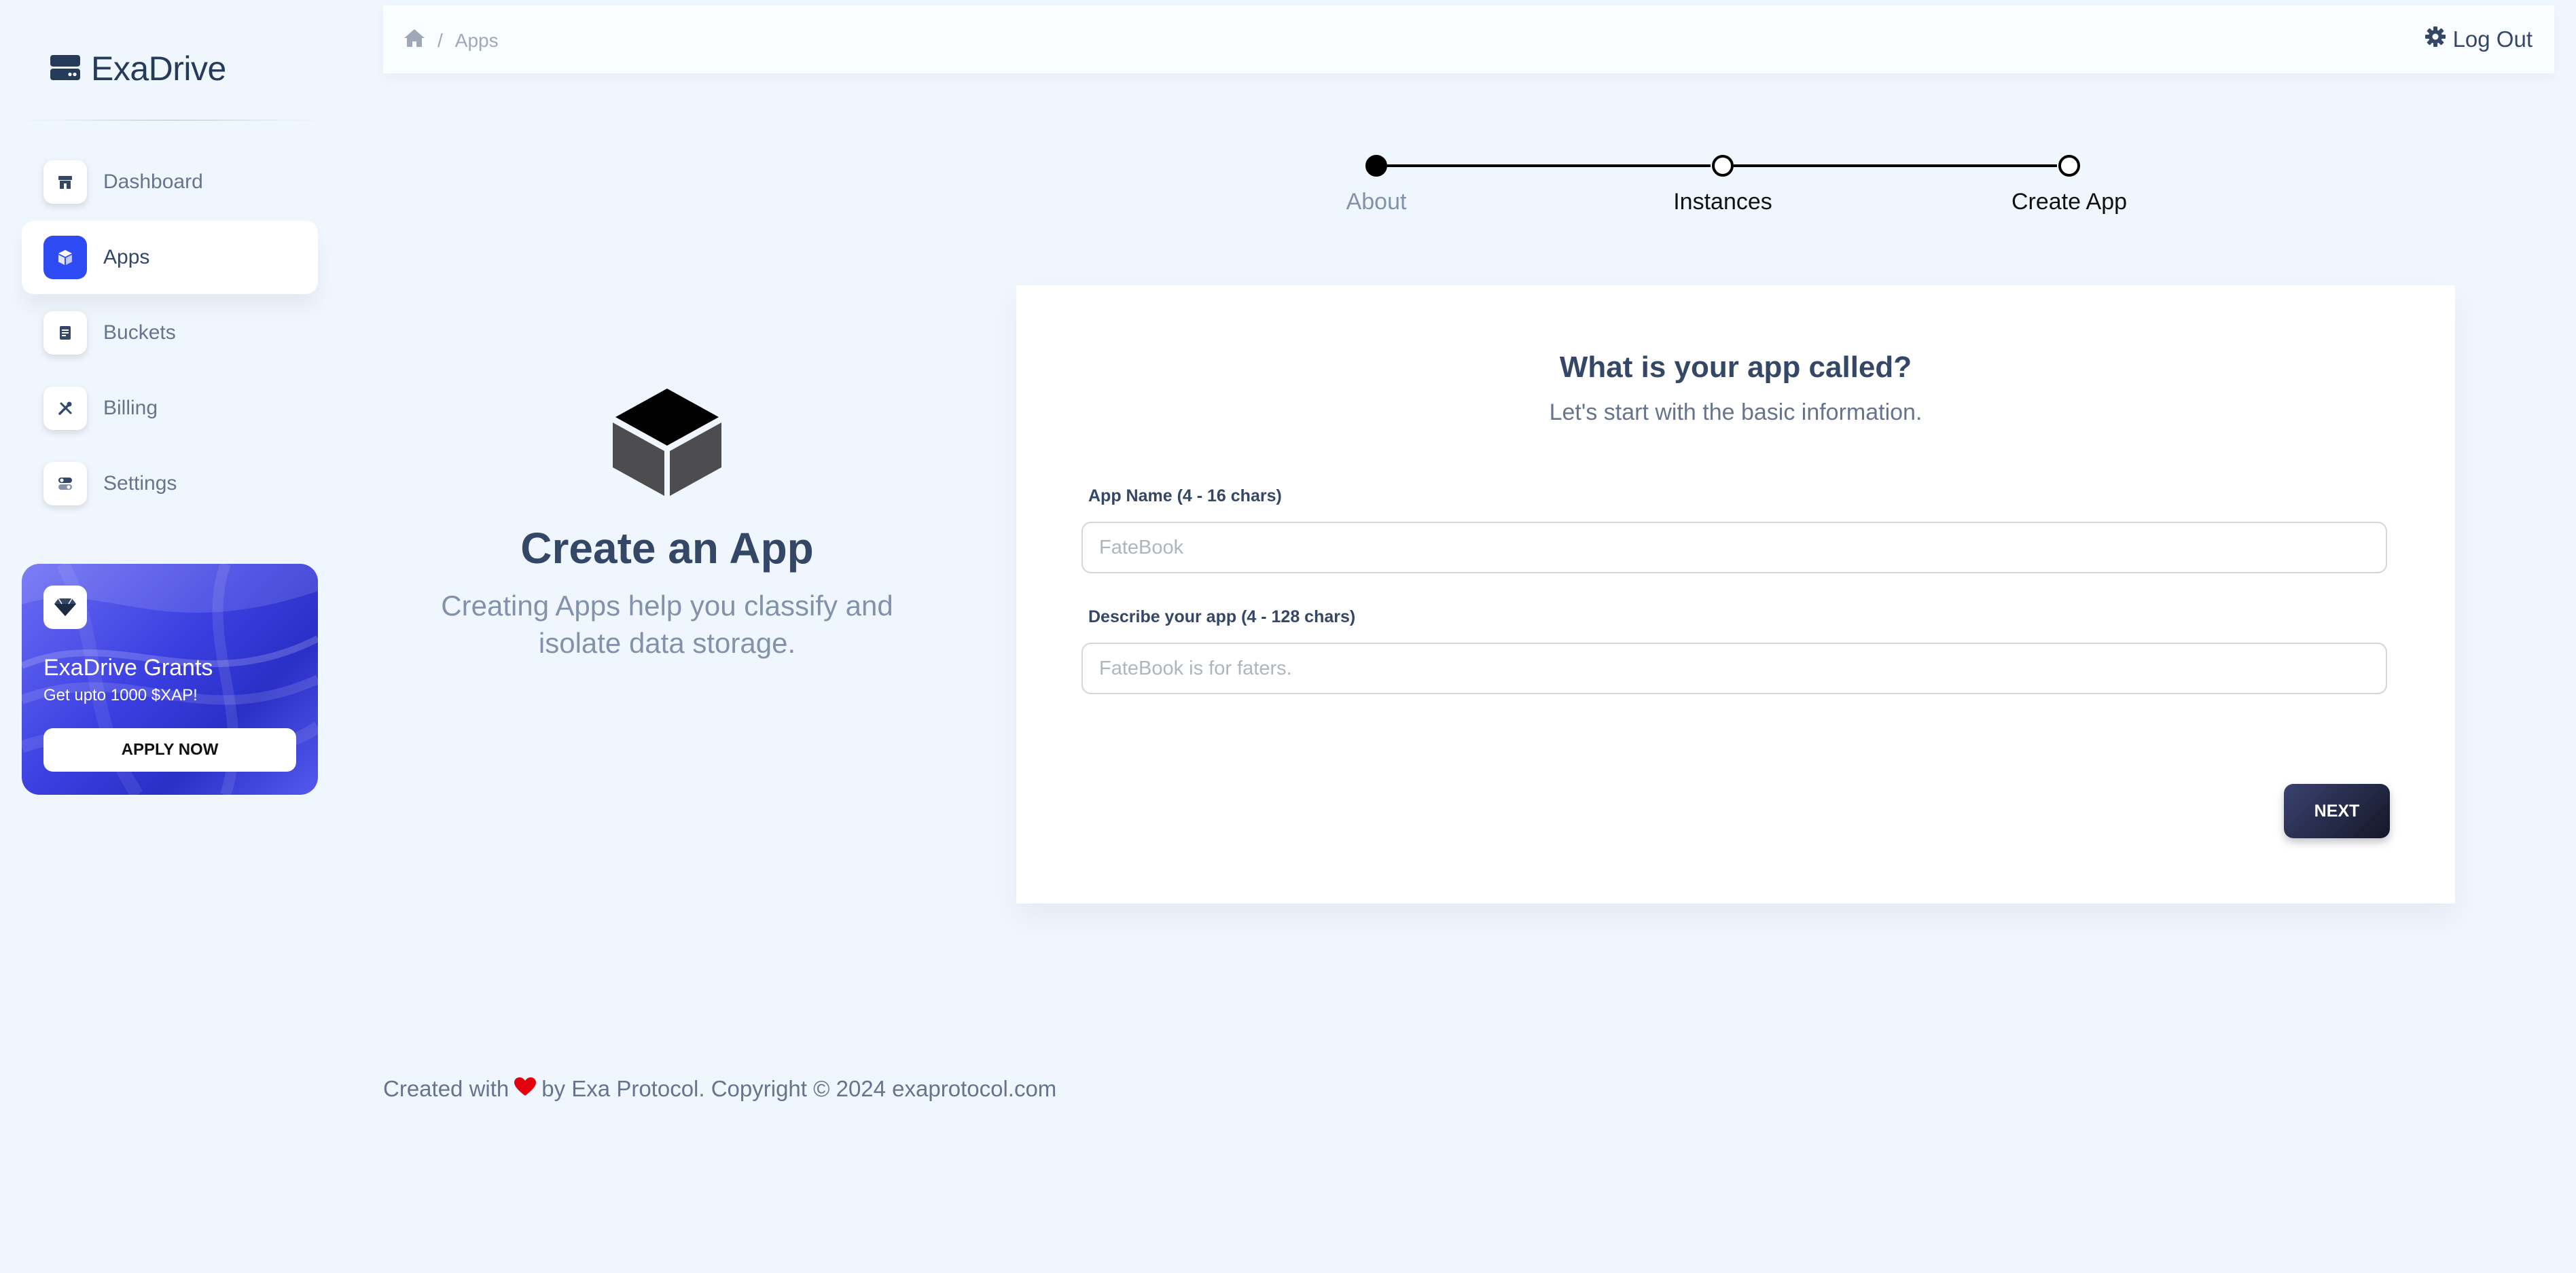 The width and height of the screenshot is (2576, 1273). What do you see at coordinates (170, 257) in the screenshot?
I see `sidebar-item-apps: Apps` at bounding box center [170, 257].